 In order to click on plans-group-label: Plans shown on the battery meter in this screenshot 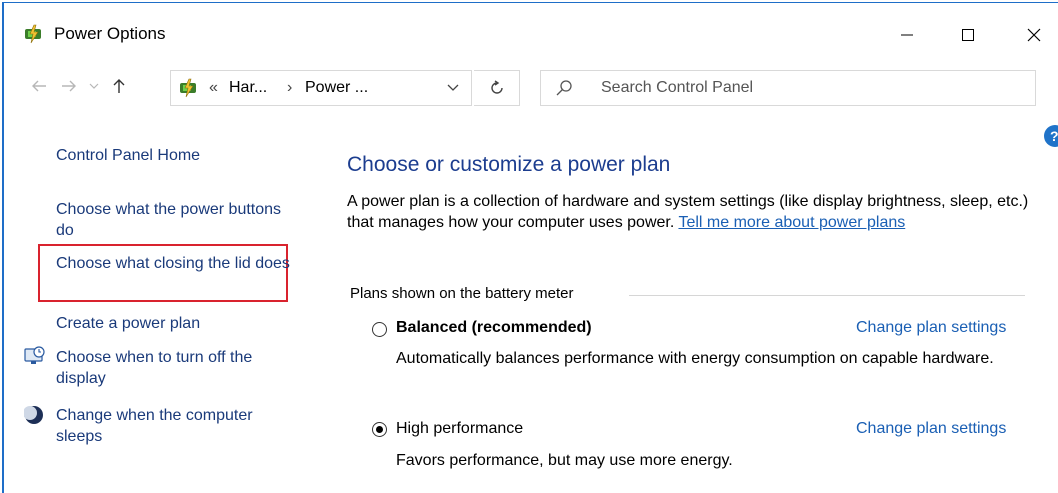, I will do `click(466, 293)`.